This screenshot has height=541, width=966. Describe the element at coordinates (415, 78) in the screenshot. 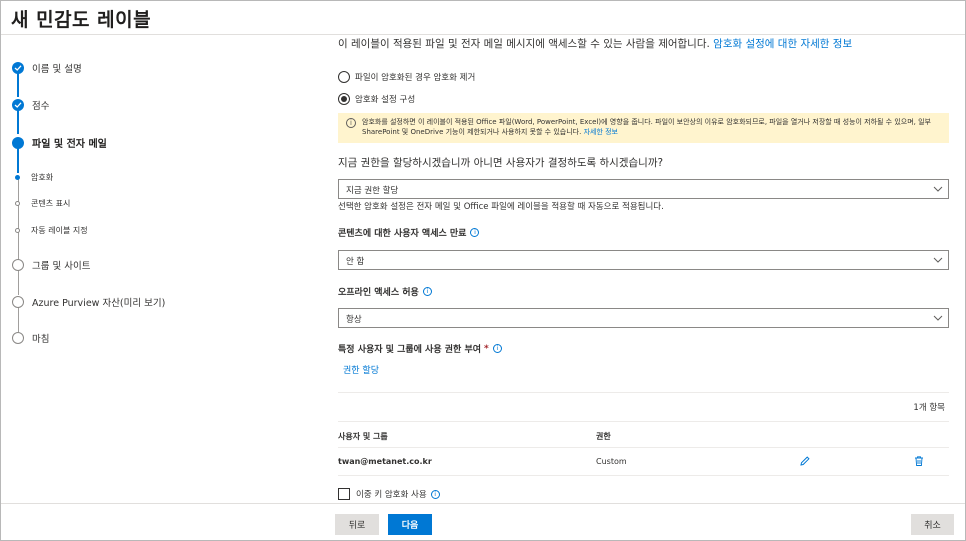

I see `radio-label: 파일이 암호화된 경우 암호화 제거` at that location.